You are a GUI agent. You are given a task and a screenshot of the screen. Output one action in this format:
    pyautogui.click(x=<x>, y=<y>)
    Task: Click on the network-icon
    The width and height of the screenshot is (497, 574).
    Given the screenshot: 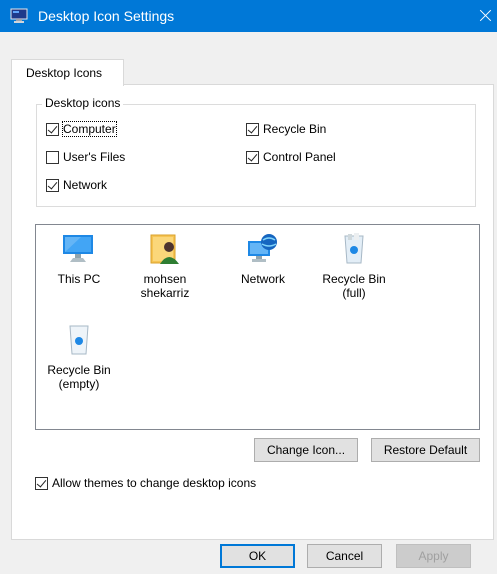 What is the action you would take?
    pyautogui.click(x=262, y=248)
    